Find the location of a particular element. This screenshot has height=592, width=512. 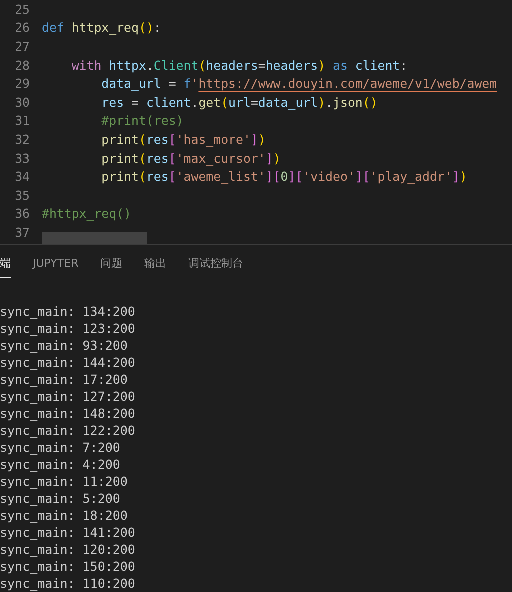

line-number: 31 is located at coordinates (22, 120).